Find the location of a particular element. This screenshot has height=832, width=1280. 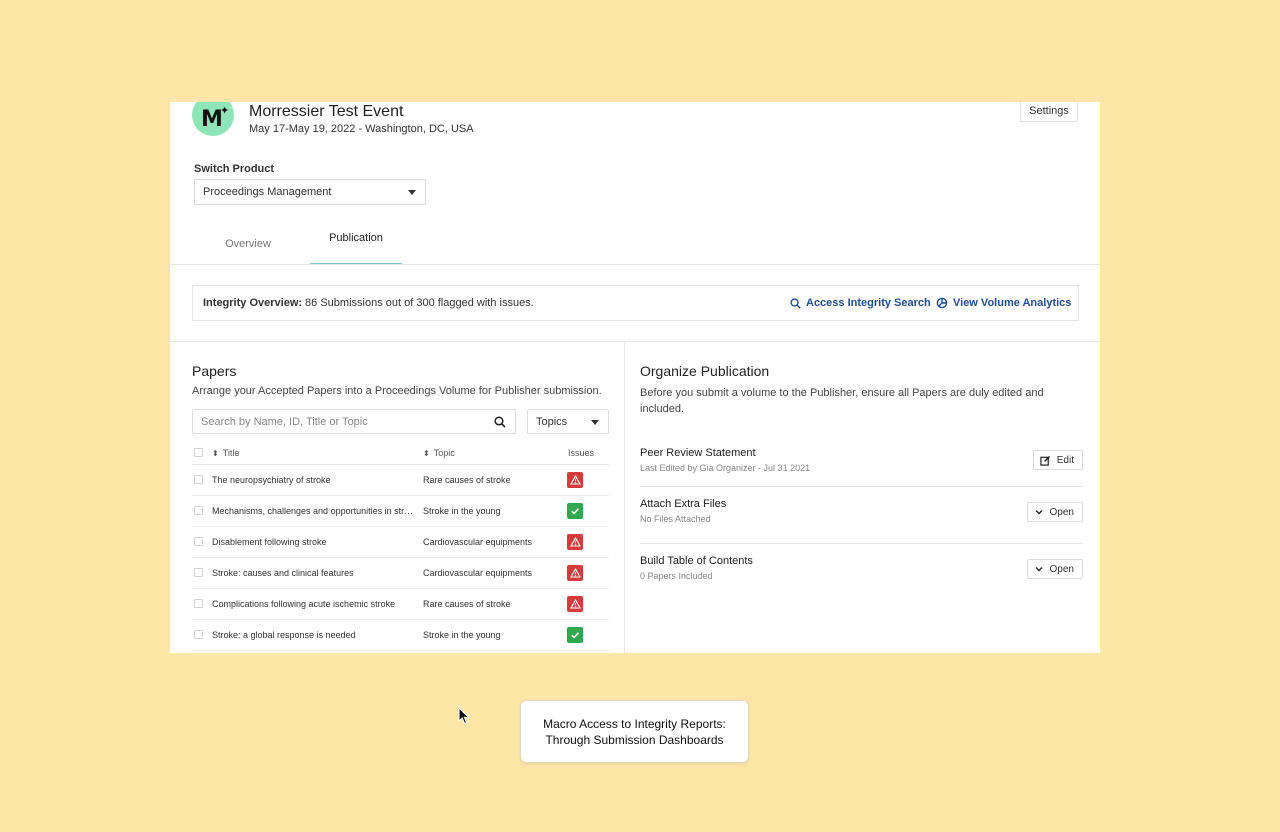

view-volume-analytics-label: View Volume Analytics is located at coordinates (1012, 303).